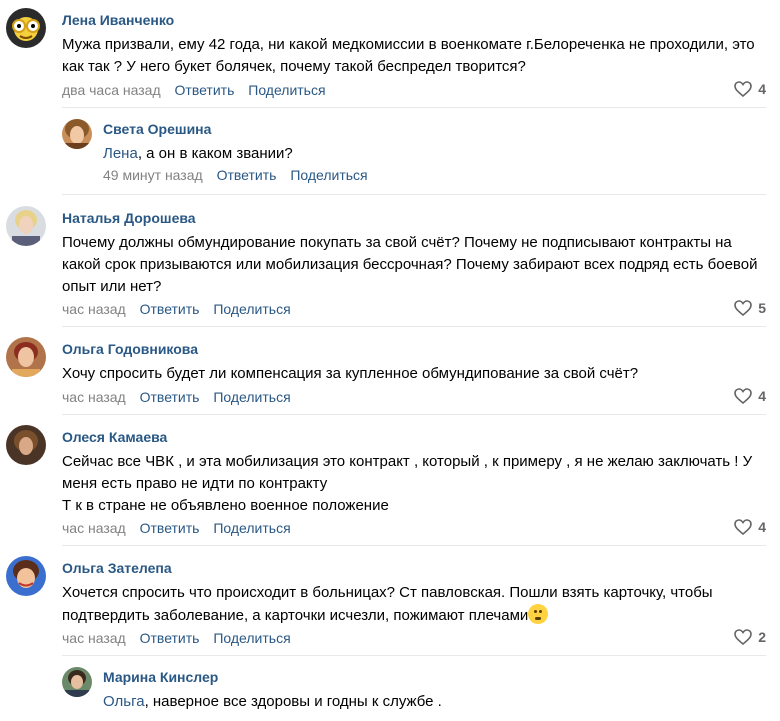 The image size is (780, 721). I want to click on comment-meta: два часа назад Ответить Поделиться, so click(194, 90).